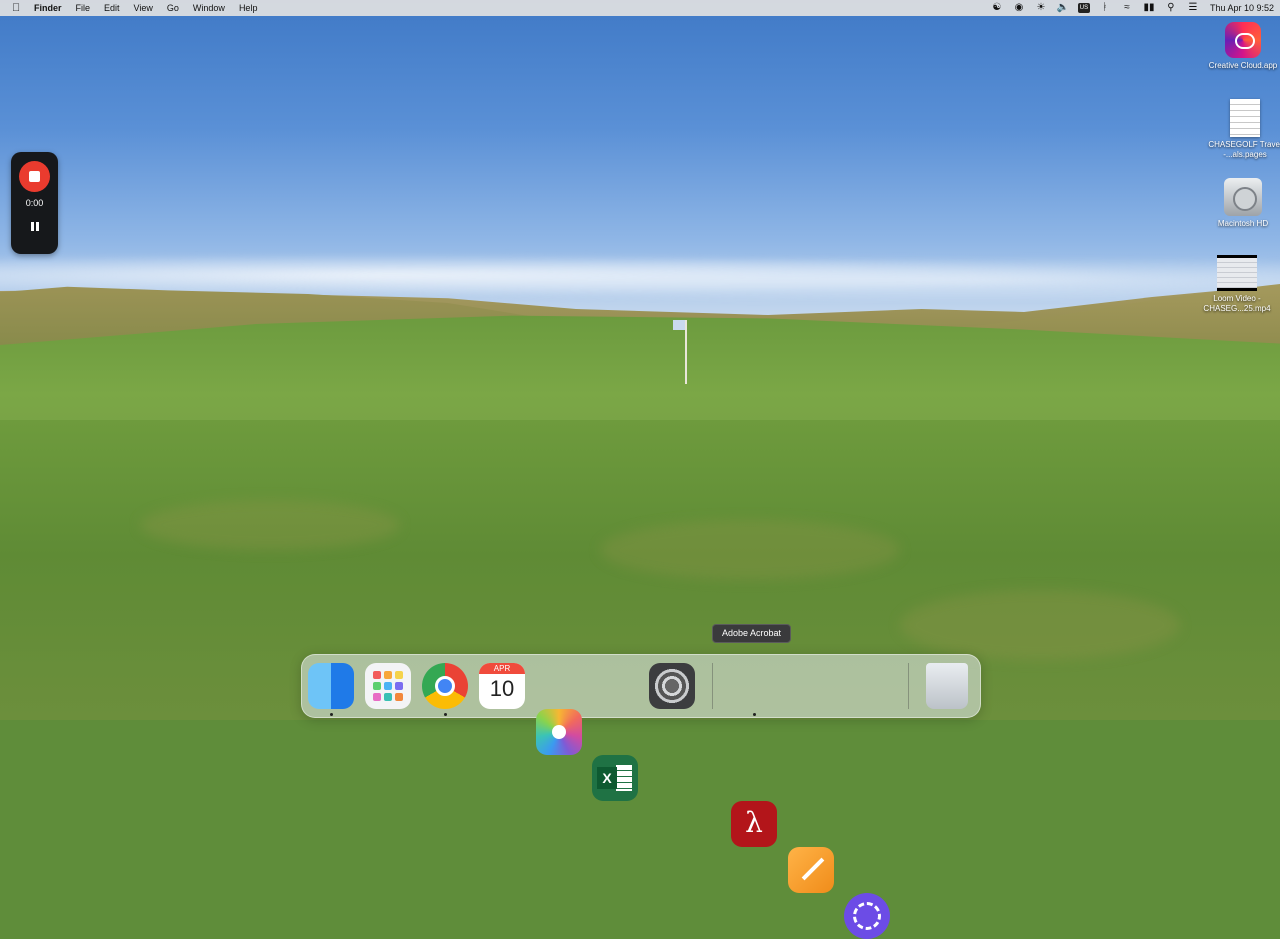 This screenshot has height=939, width=1280. Describe the element at coordinates (1041, 8) in the screenshot. I see `brightness-icon: ☀` at that location.